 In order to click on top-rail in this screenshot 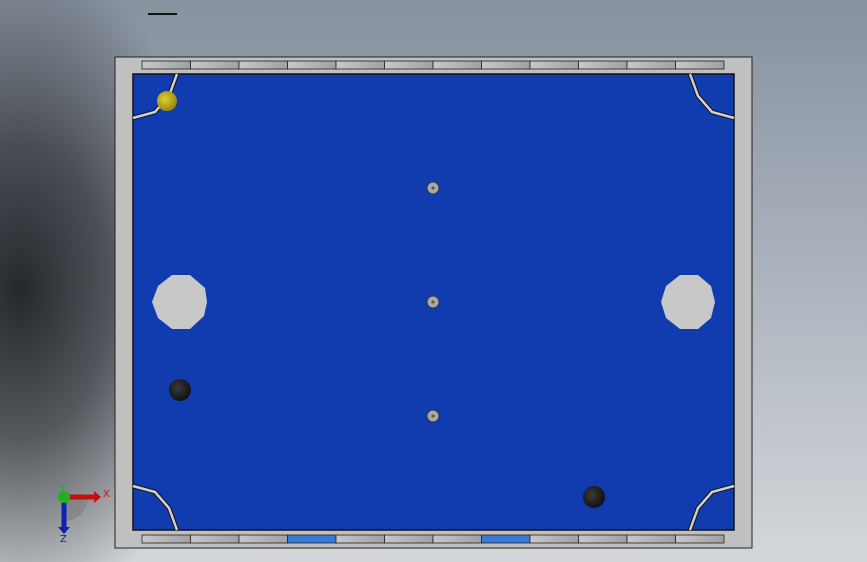, I will do `click(433, 65)`.